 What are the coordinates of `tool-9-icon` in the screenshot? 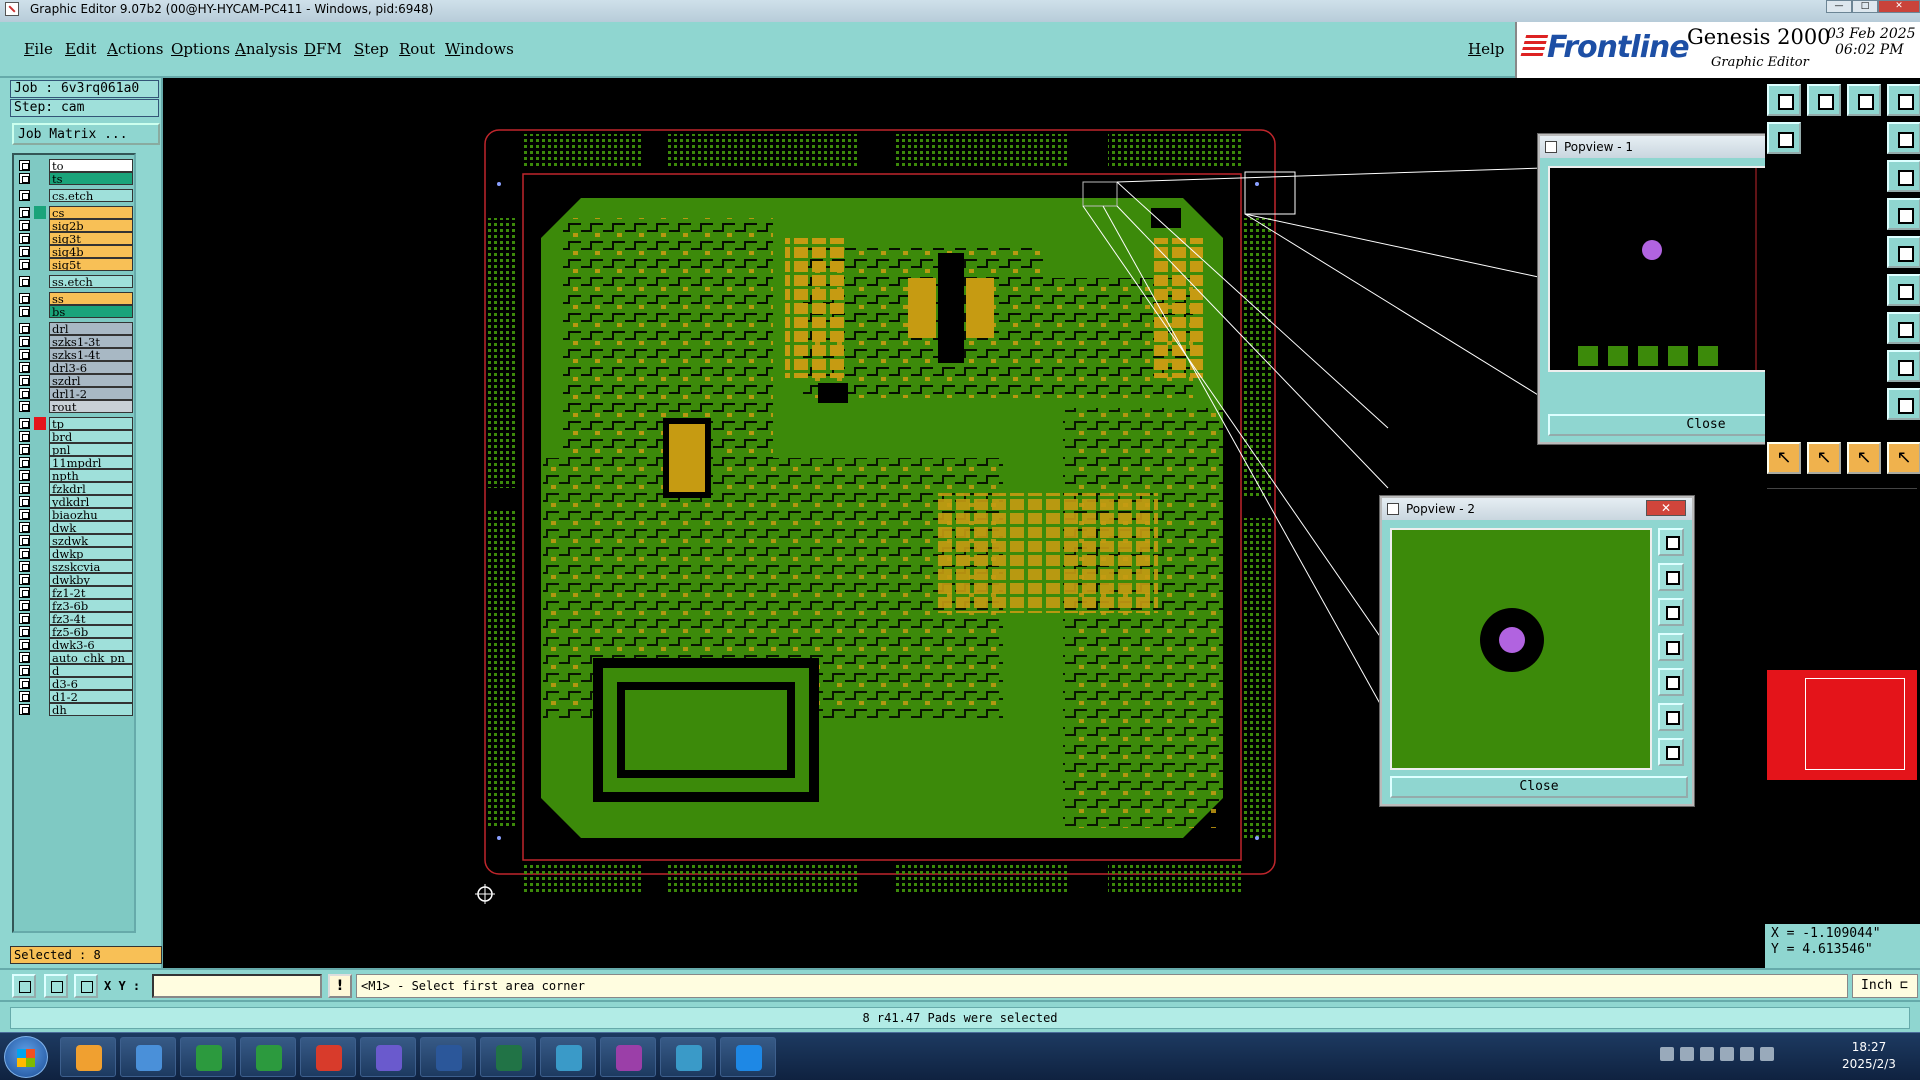 It's located at (1903, 252).